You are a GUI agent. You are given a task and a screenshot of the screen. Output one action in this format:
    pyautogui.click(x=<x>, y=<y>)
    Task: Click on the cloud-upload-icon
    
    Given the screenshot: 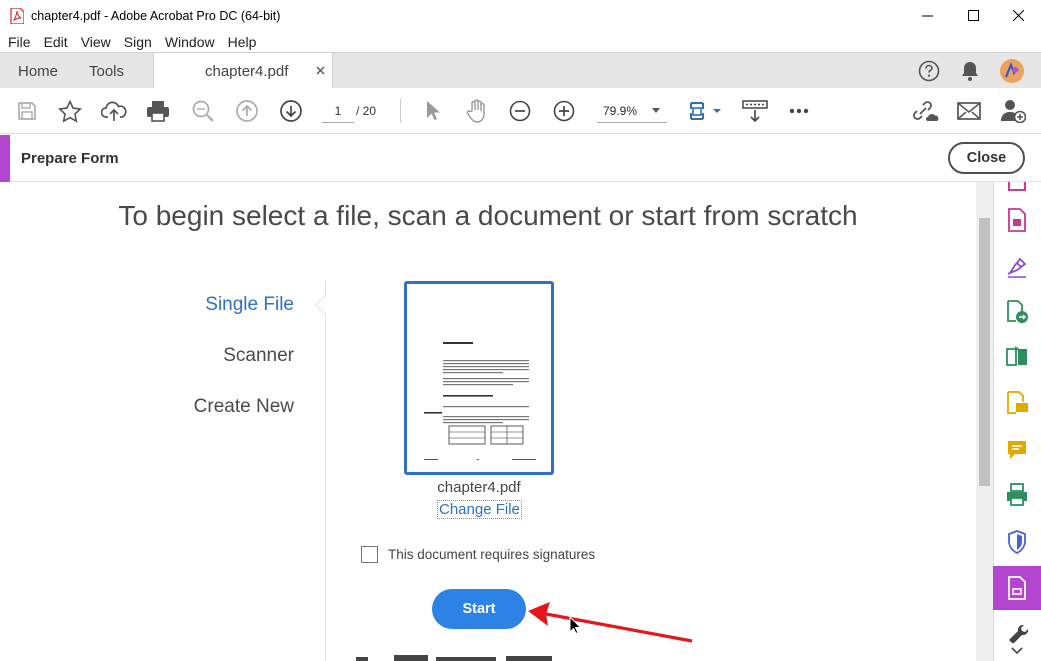 What is the action you would take?
    pyautogui.click(x=114, y=111)
    